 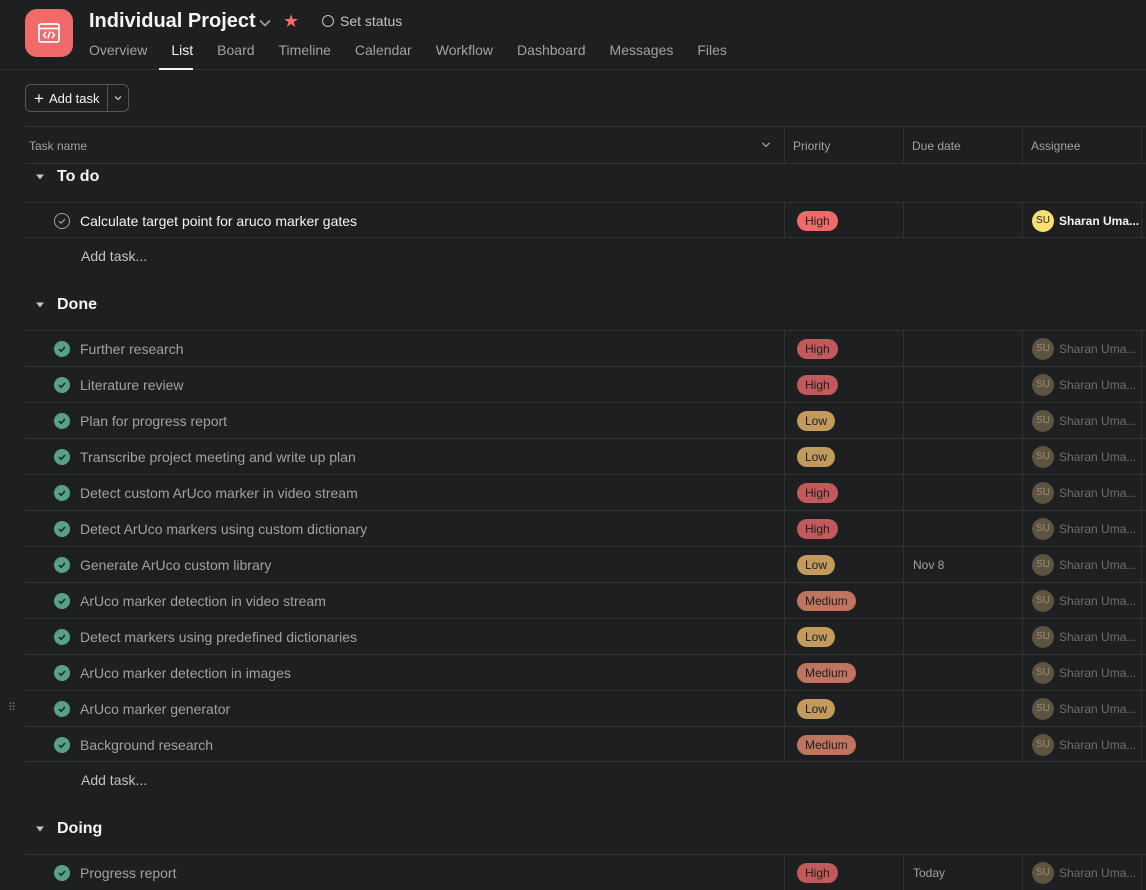 I want to click on project-title: Individual Project, so click(x=172, y=21).